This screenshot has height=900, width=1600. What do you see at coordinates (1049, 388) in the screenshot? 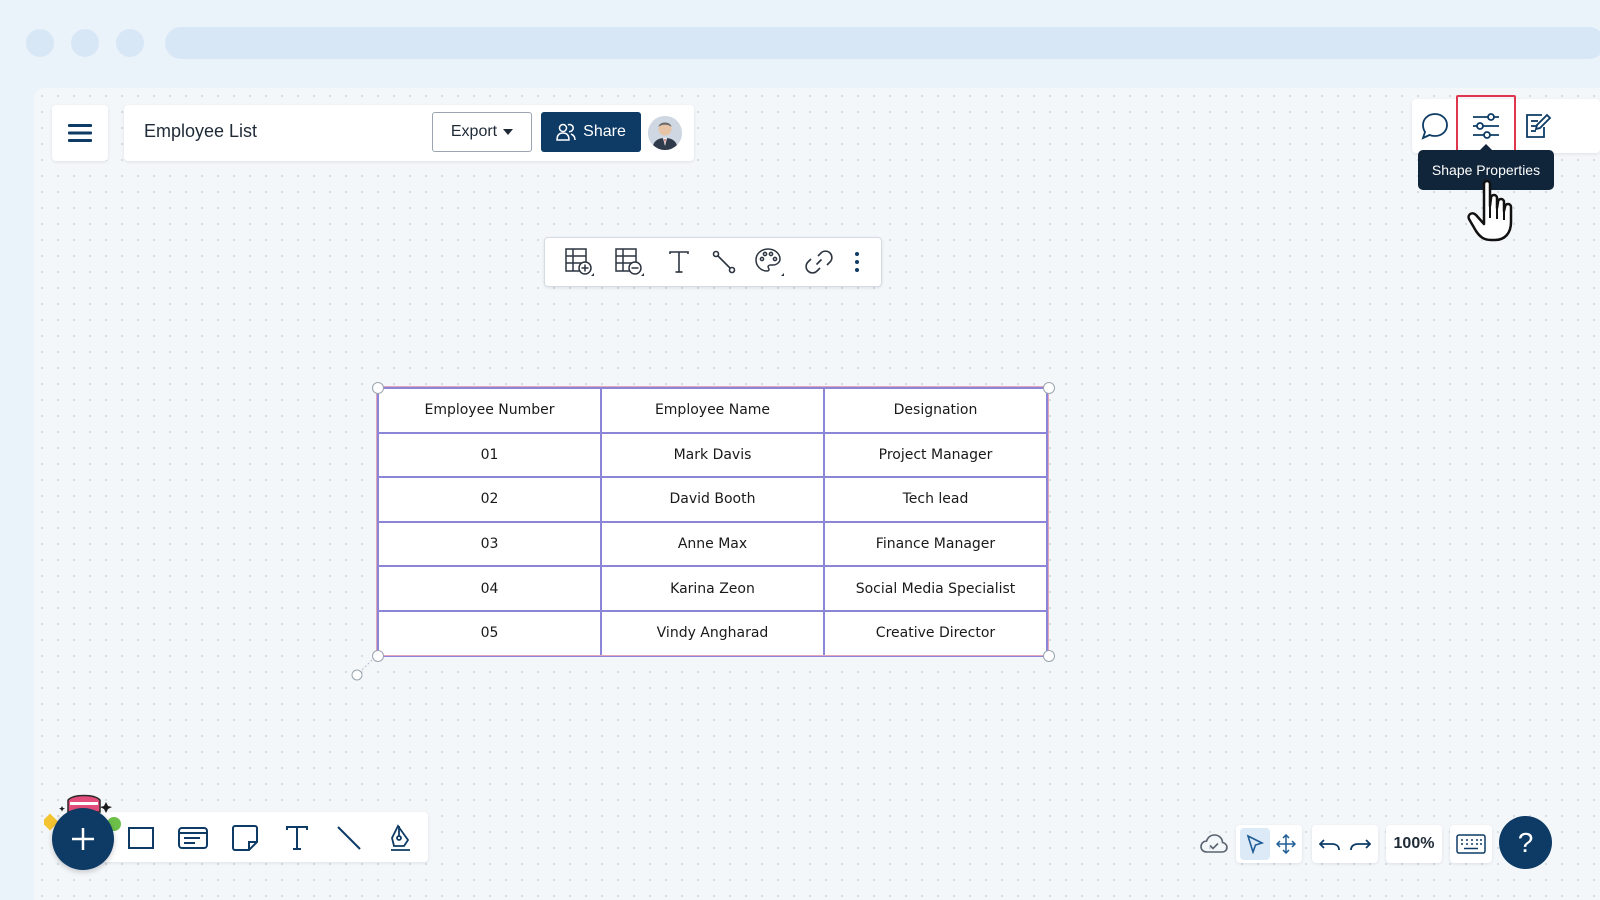
I see `resize-handle-top-right` at bounding box center [1049, 388].